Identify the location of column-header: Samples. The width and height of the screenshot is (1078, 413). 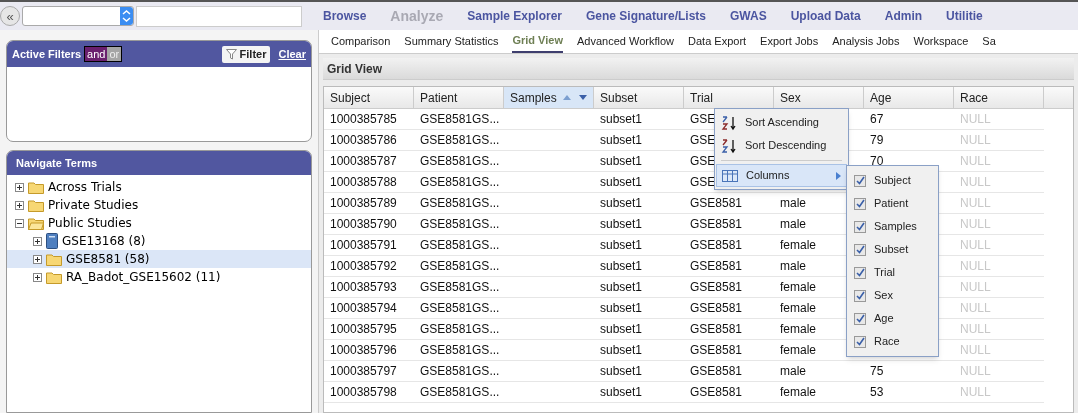
(549, 97).